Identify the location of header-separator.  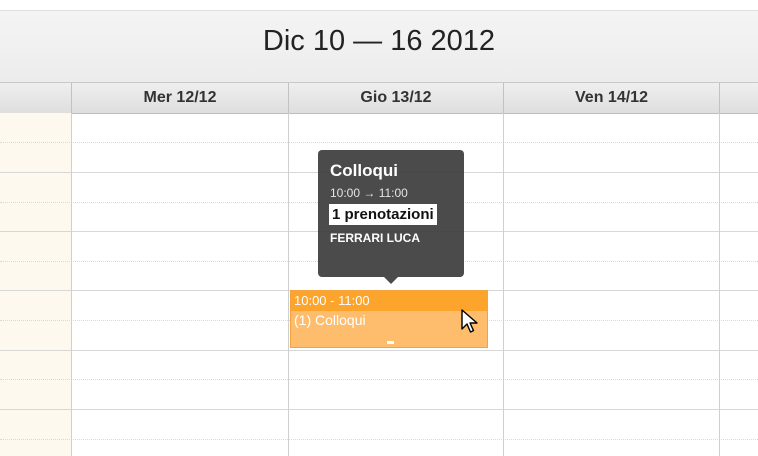
(719, 98).